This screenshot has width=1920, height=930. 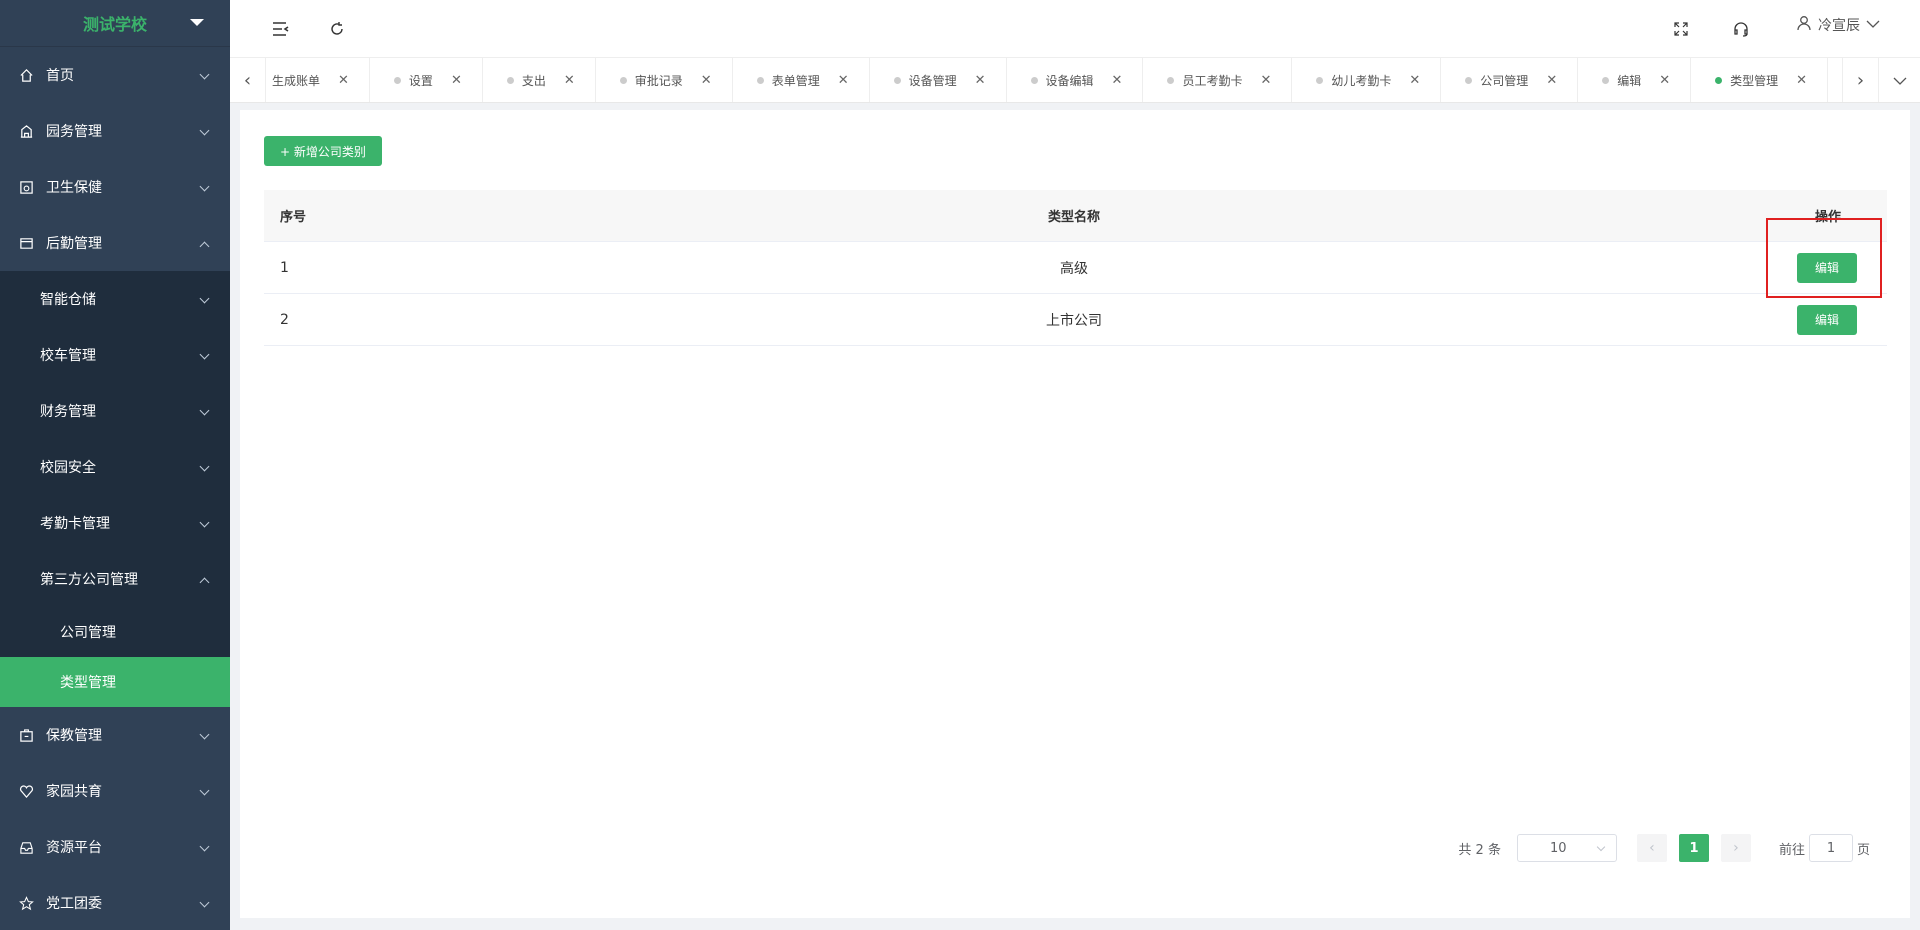 What do you see at coordinates (115, 523) in the screenshot?
I see `sidebar-item-attendance-card: 考勤卡管理` at bounding box center [115, 523].